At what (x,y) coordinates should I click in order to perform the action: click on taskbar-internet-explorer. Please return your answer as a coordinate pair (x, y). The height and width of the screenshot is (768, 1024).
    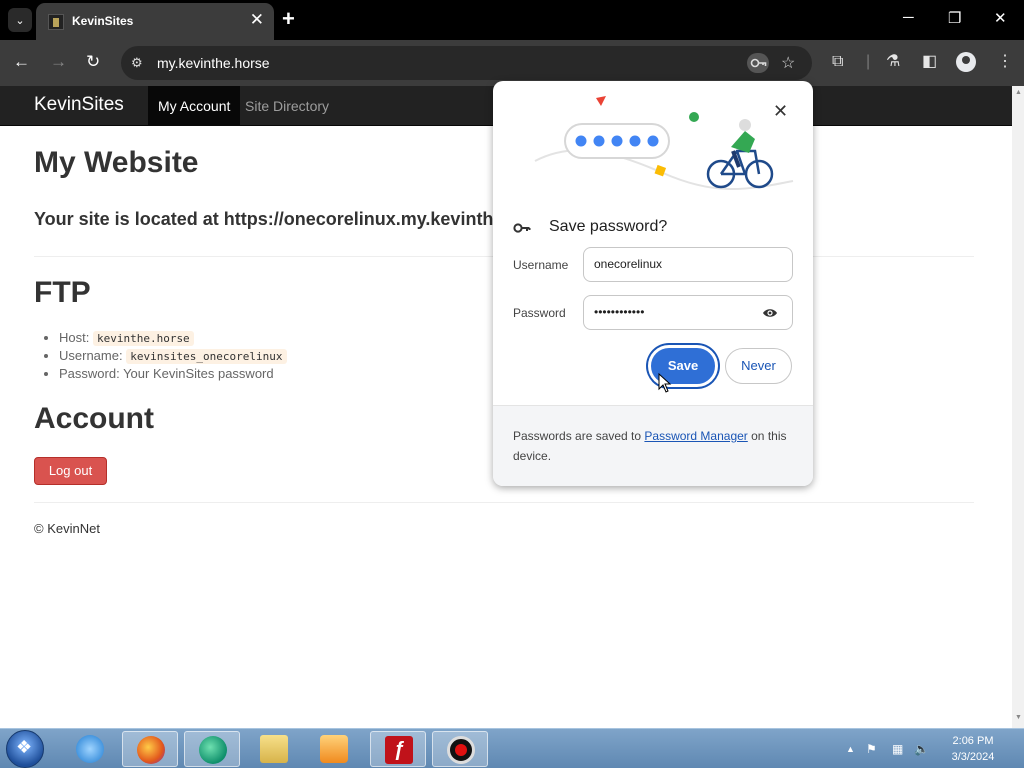
    Looking at the image, I should click on (90, 749).